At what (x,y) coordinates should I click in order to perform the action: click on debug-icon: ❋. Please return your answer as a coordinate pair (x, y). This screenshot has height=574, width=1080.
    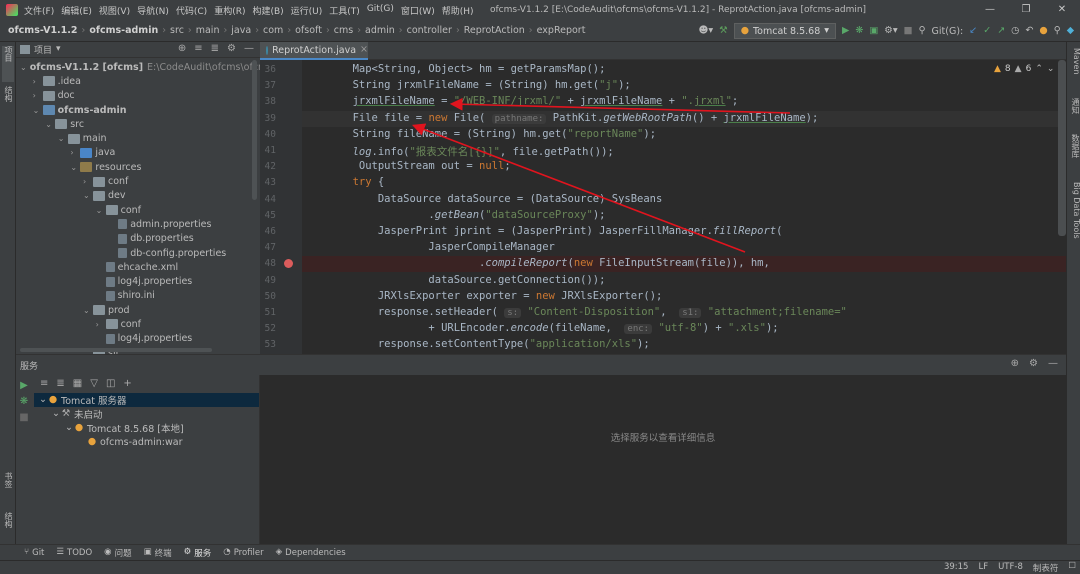
    Looking at the image, I should click on (24, 402).